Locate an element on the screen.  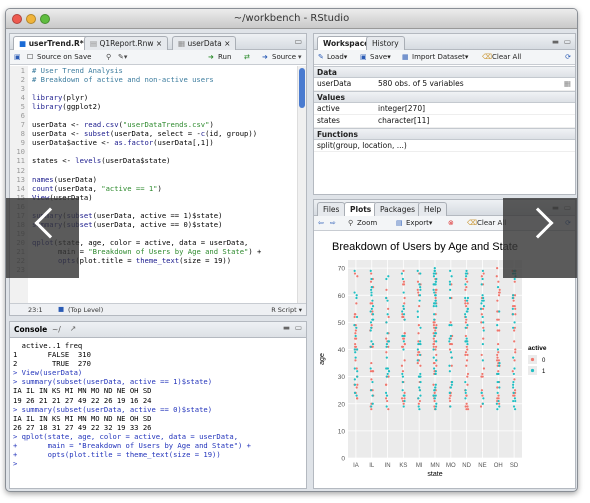
close-window-button is located at coordinates (17, 19).